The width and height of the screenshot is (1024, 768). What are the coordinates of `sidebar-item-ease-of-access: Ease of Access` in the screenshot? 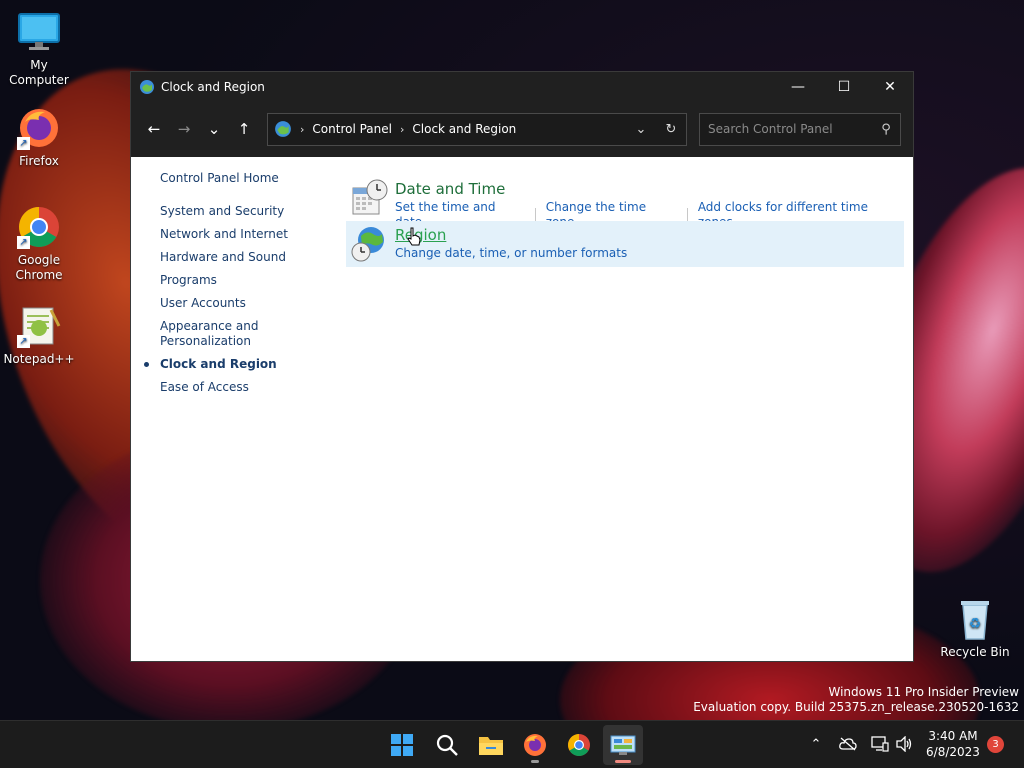 It's located at (245, 387).